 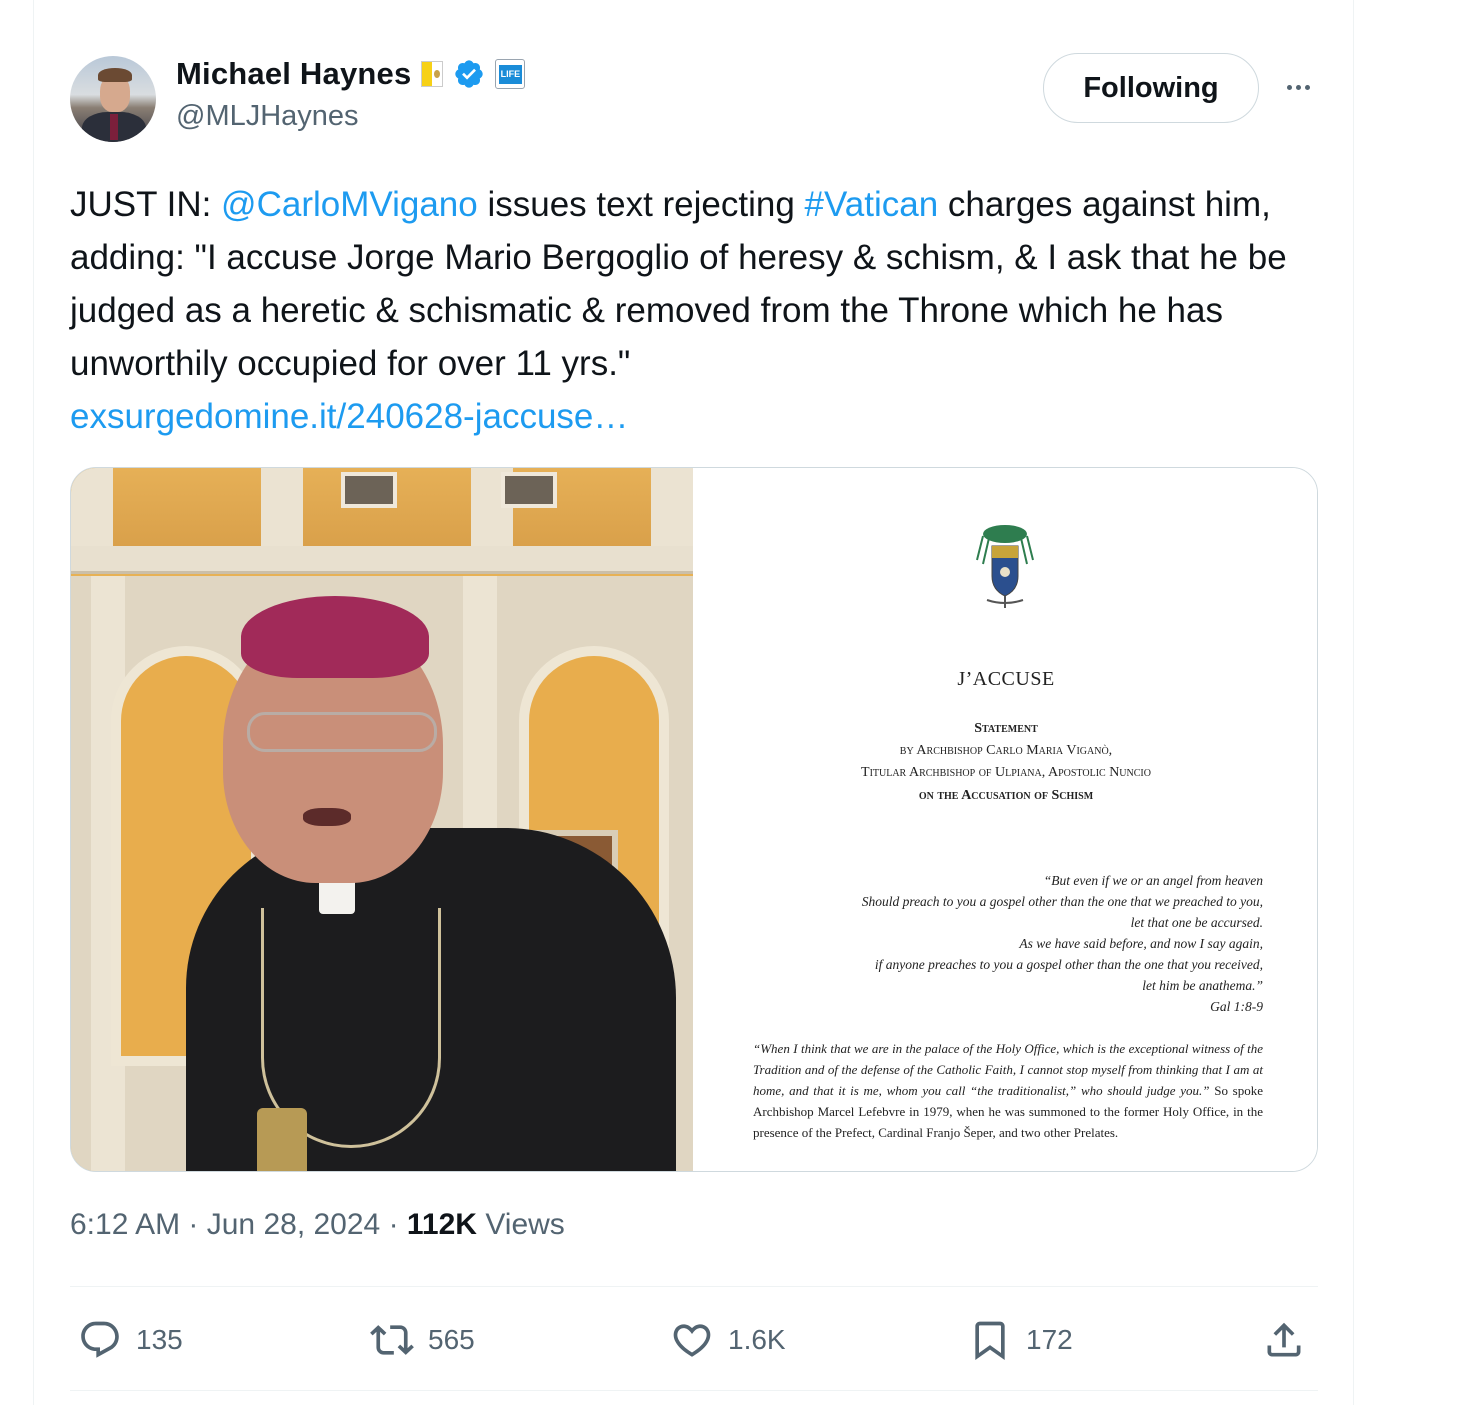 What do you see at coordinates (1006, 750) in the screenshot?
I see `document-byline: by Archbishop Carlo Maria Viganò,` at bounding box center [1006, 750].